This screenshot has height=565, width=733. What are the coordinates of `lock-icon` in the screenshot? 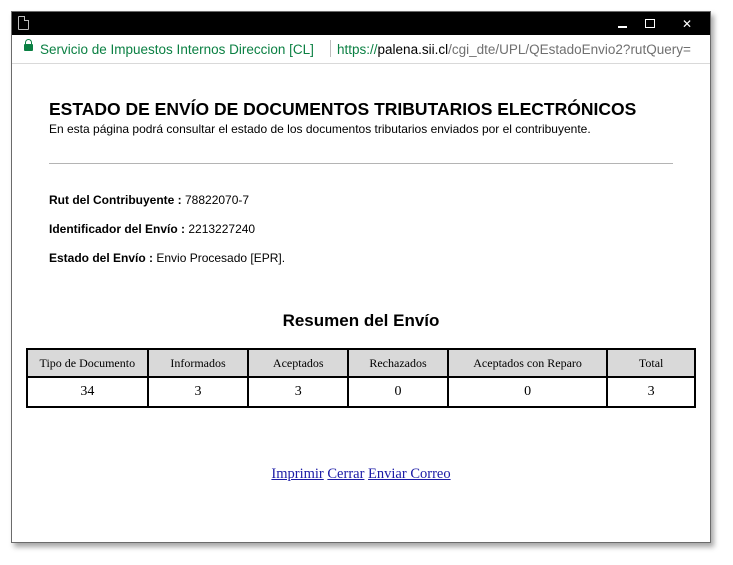 It's located at (28, 45).